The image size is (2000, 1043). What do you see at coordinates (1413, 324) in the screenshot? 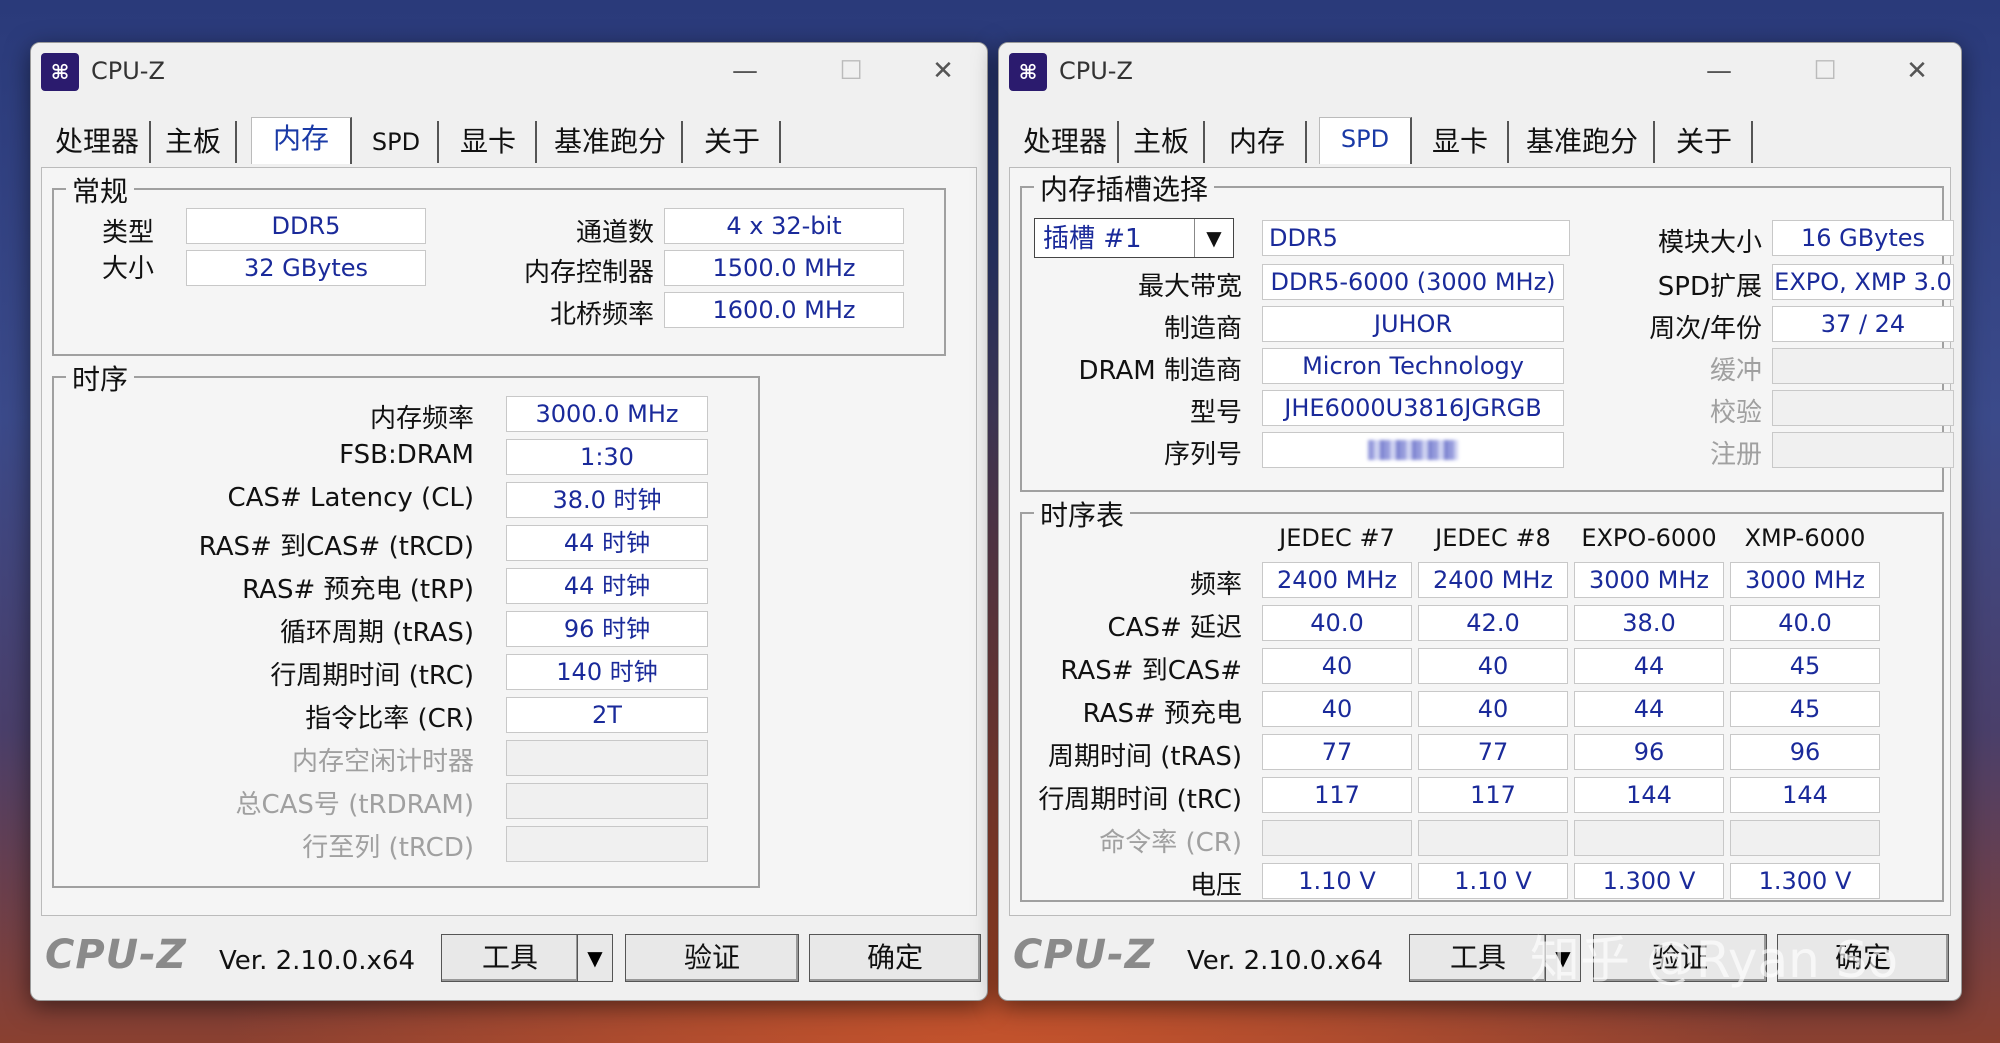
I see `manufacturer-value: JUHOR` at bounding box center [1413, 324].